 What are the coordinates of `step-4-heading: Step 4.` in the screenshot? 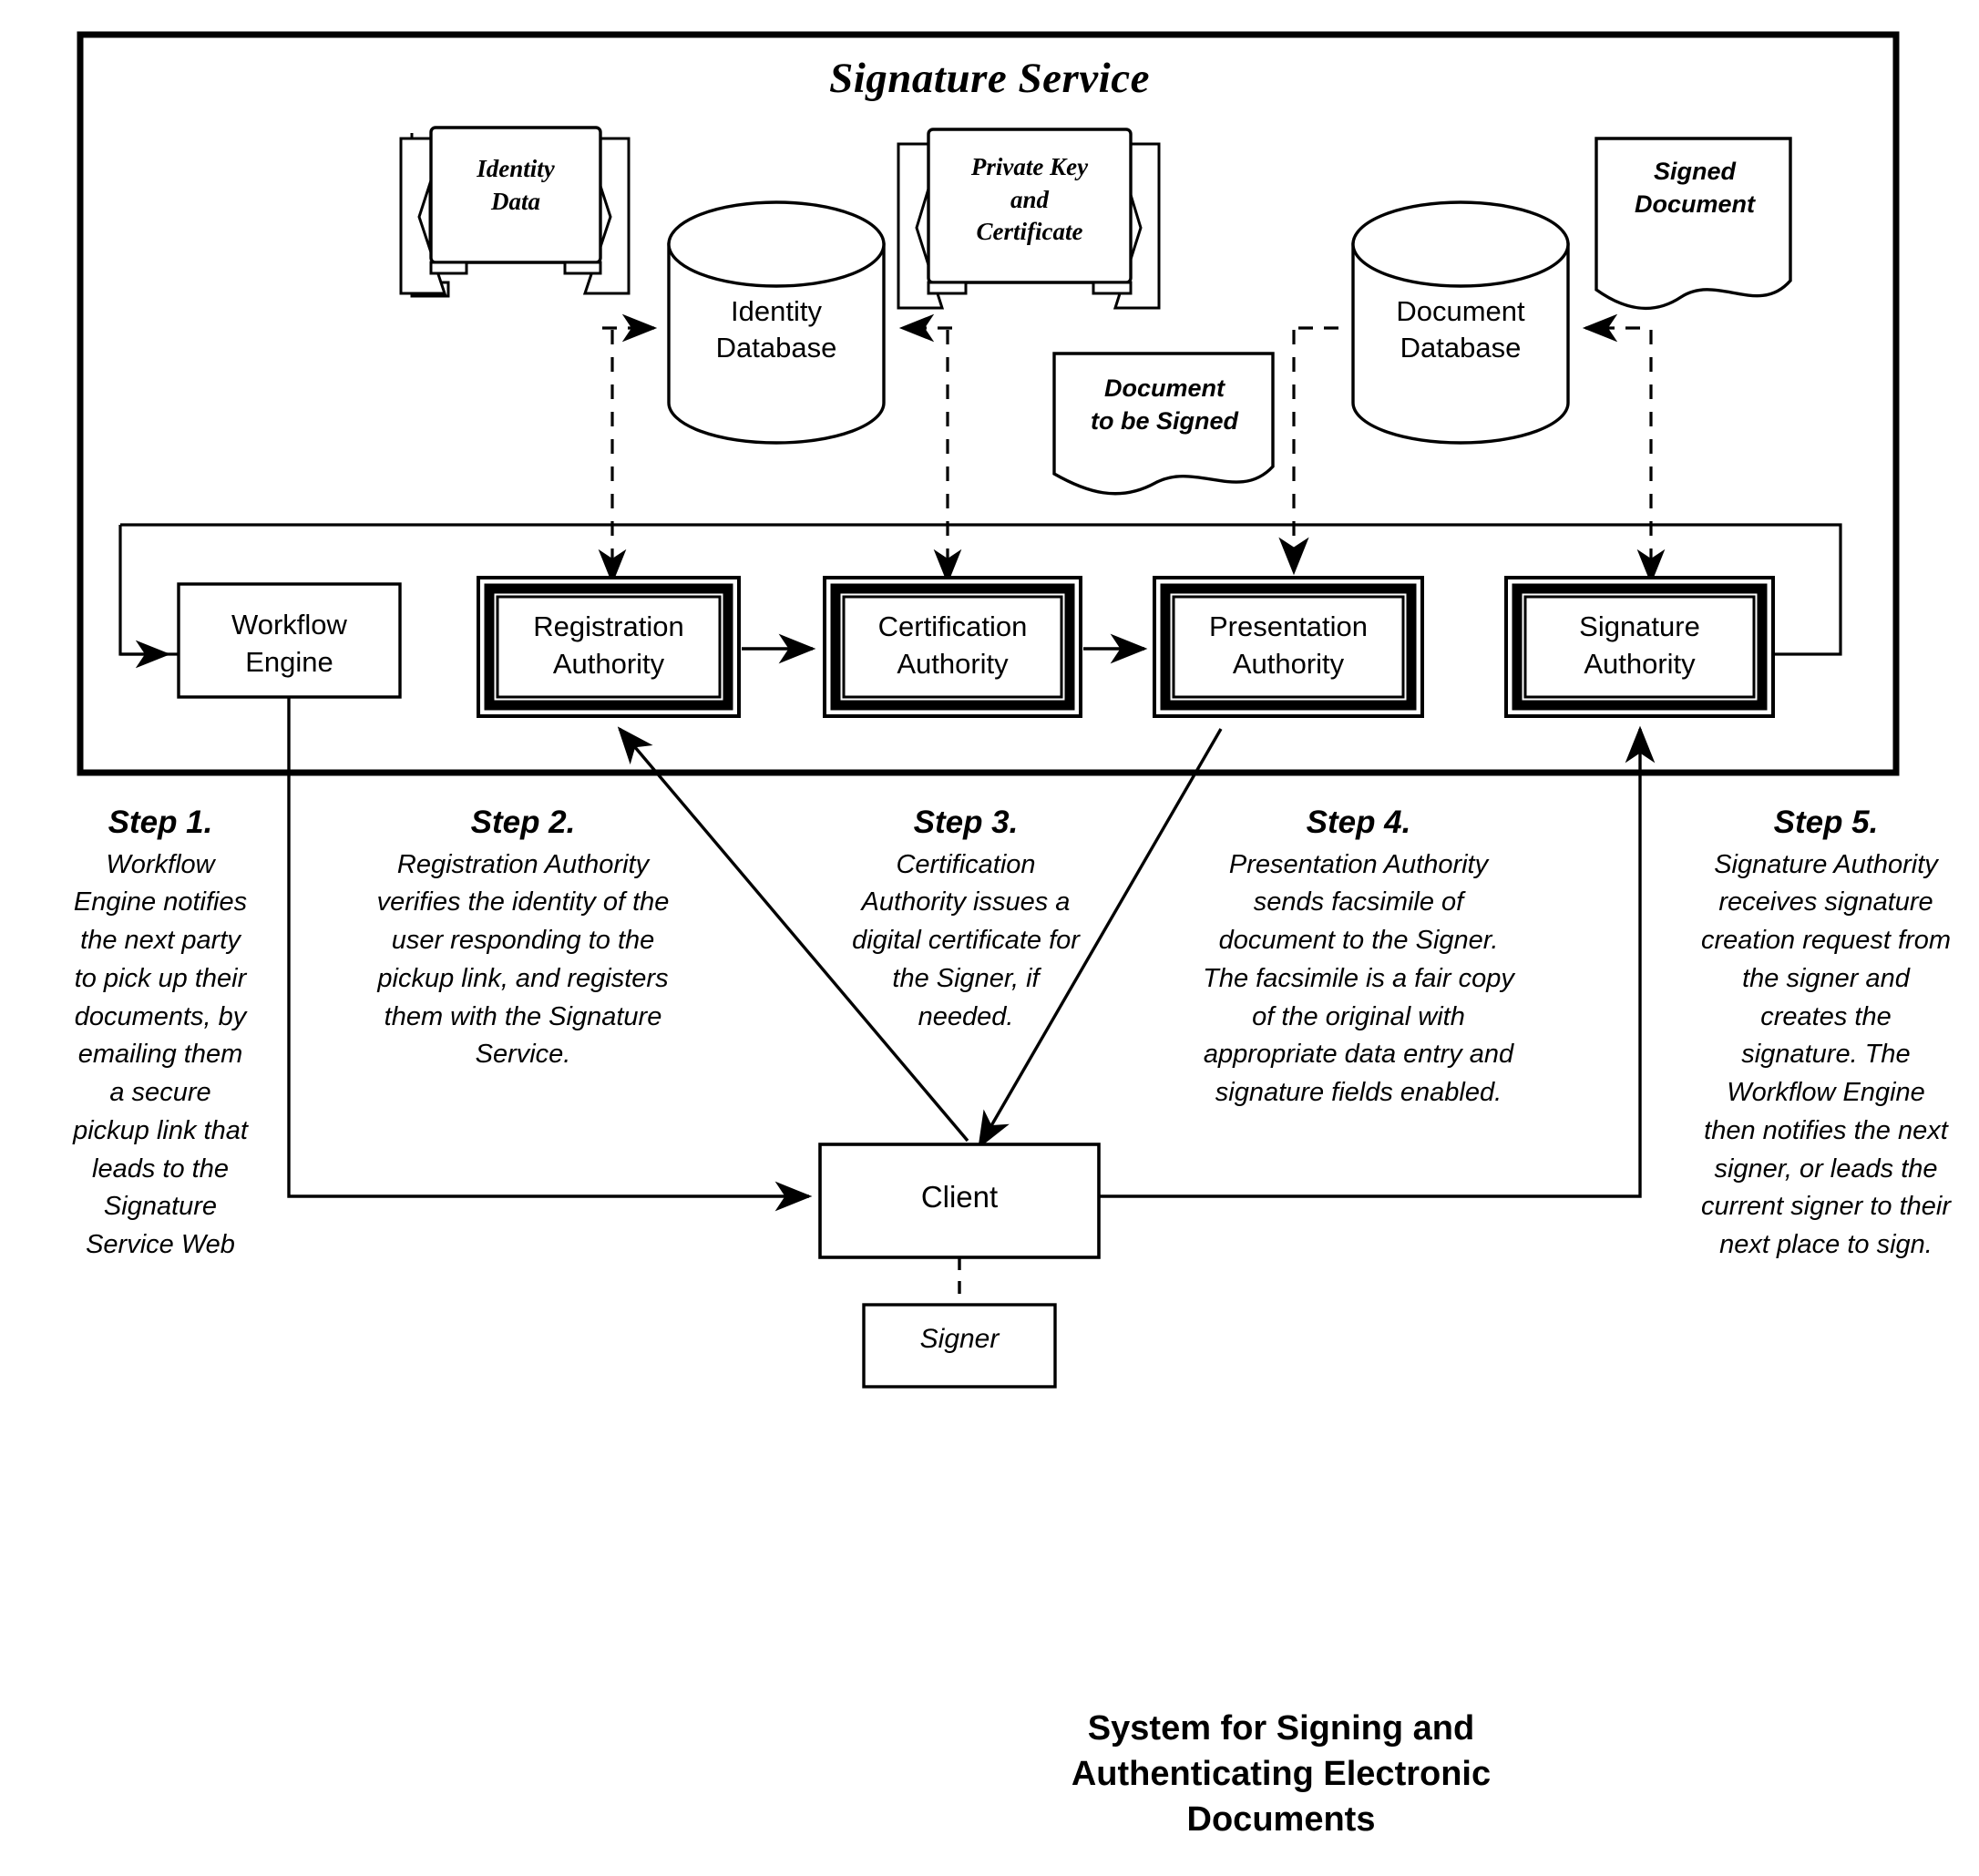 It's located at (1358, 822).